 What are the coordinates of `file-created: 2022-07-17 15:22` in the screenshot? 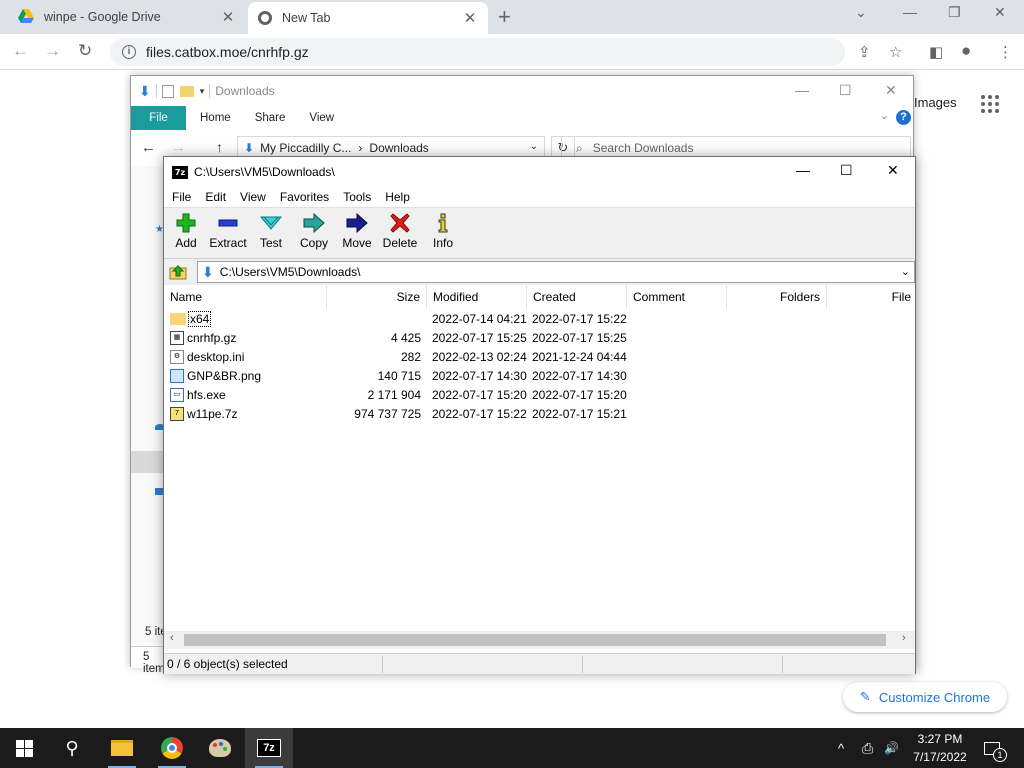 It's located at (579, 318).